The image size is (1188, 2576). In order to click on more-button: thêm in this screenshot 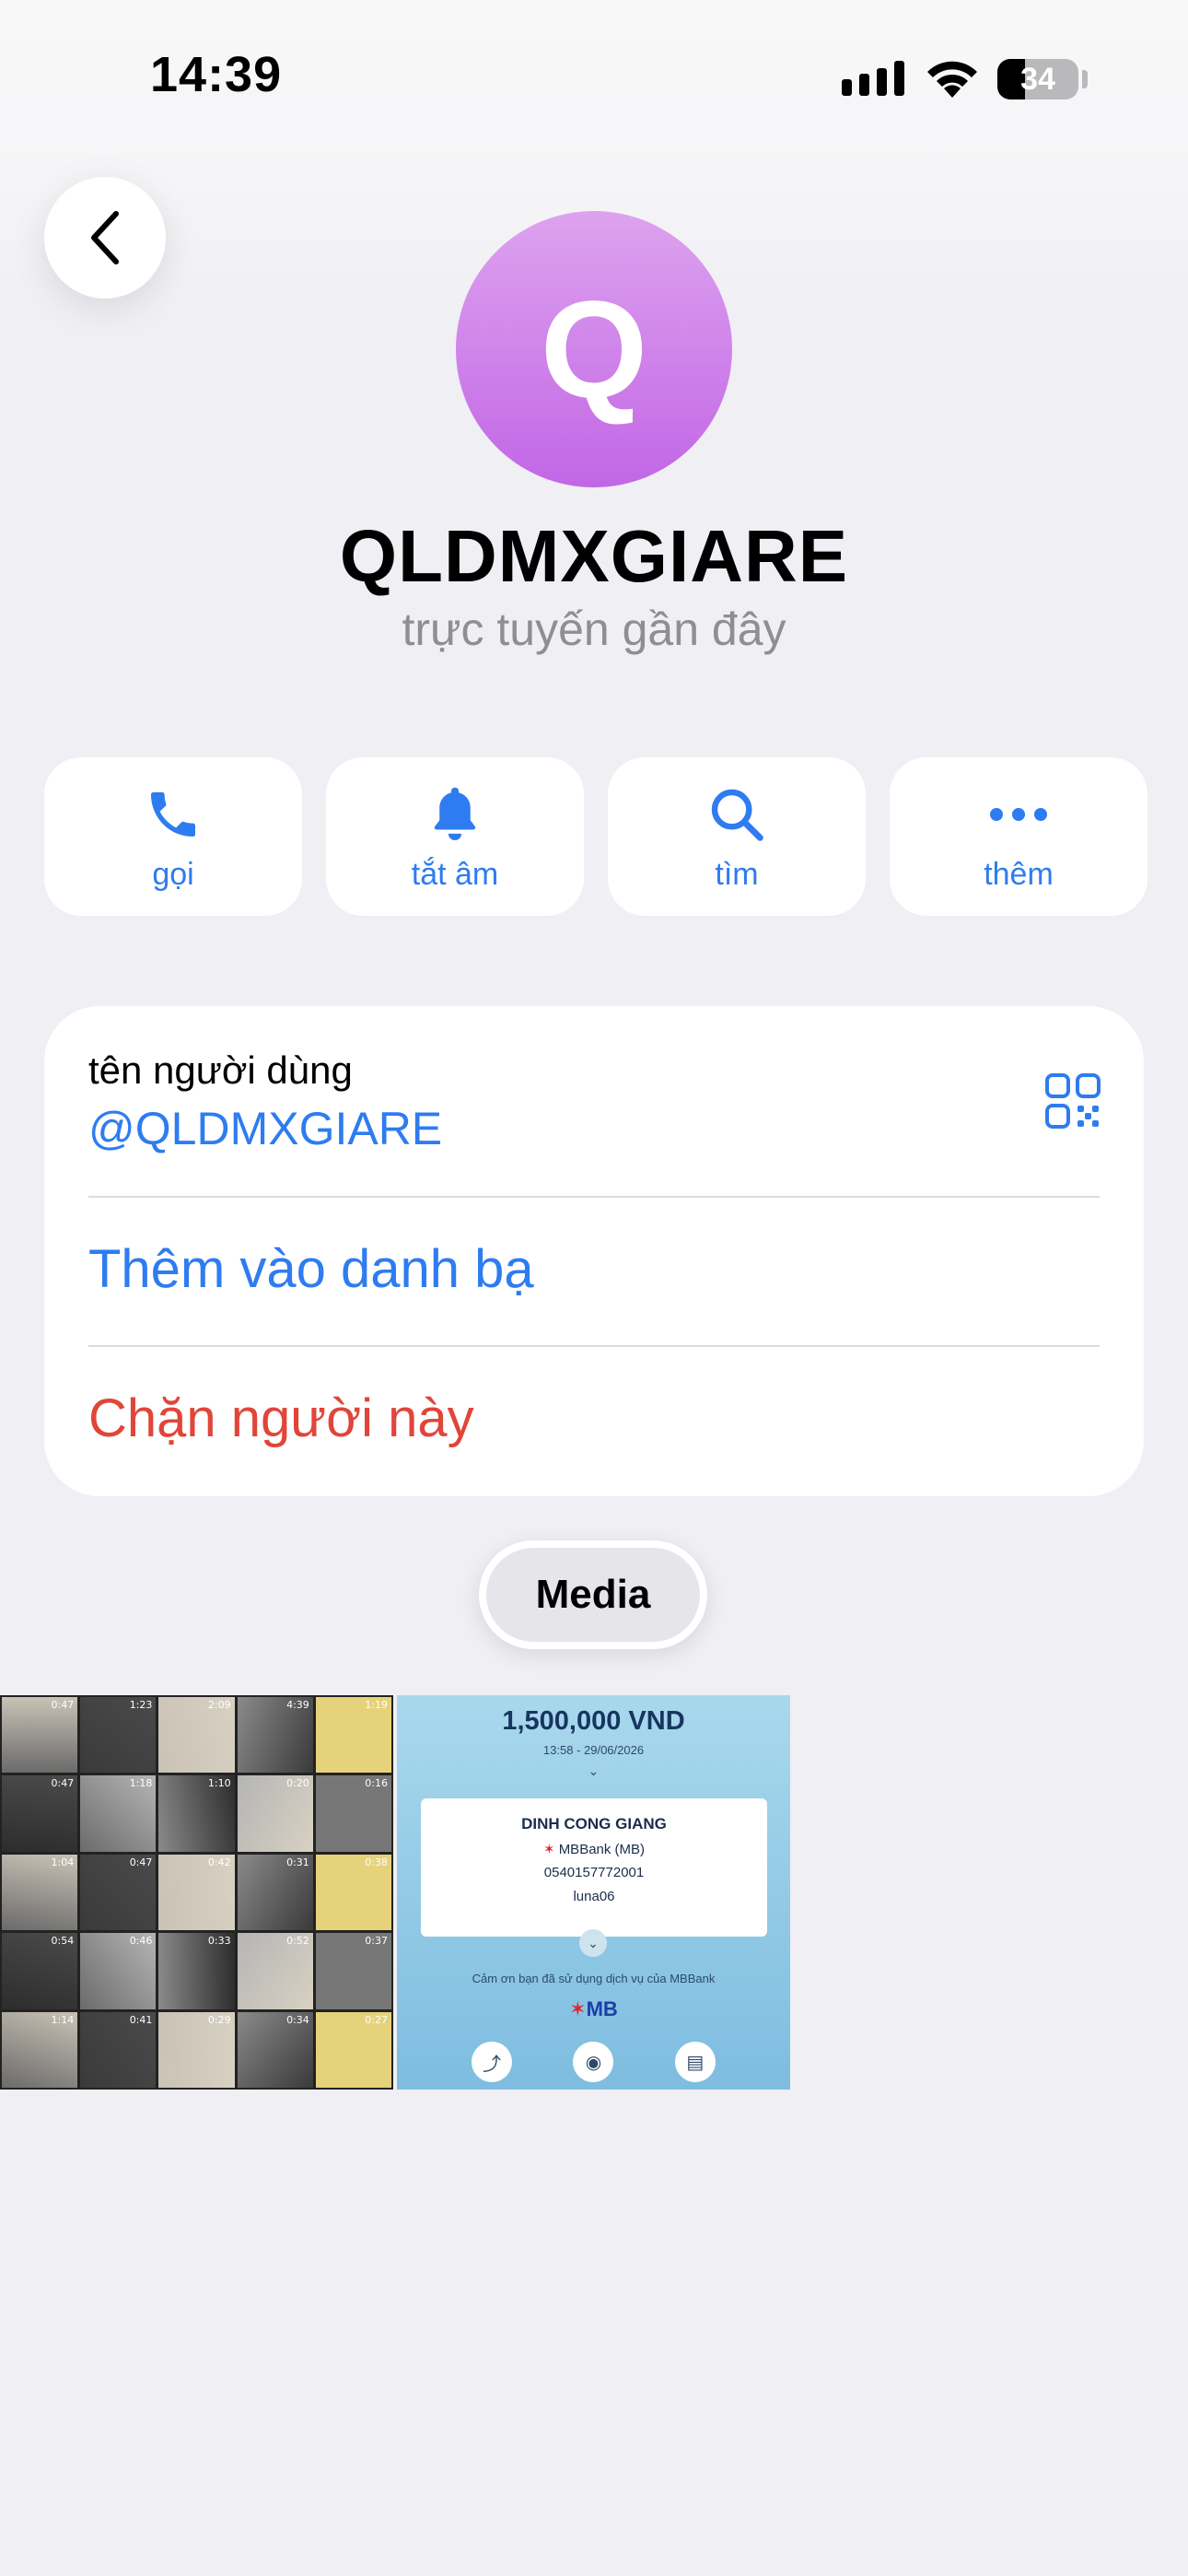, I will do `click(1019, 837)`.